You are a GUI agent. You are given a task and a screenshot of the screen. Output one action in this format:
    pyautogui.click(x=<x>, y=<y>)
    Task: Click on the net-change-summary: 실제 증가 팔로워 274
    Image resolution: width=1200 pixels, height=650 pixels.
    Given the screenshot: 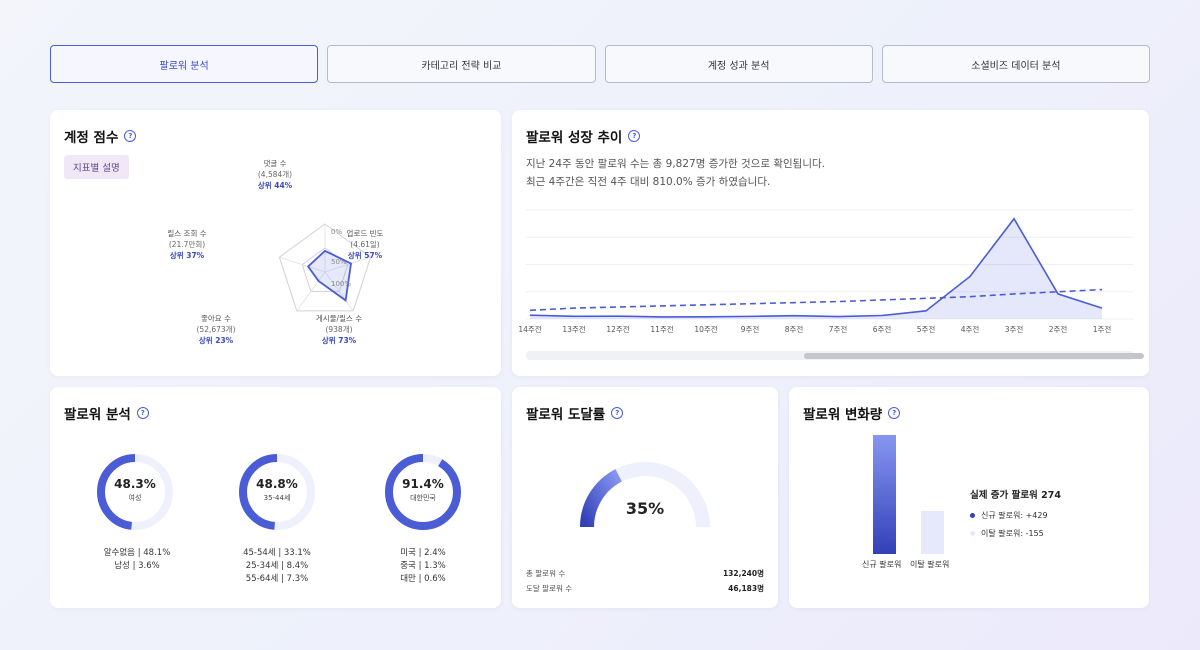 What is the action you would take?
    pyautogui.click(x=1015, y=495)
    